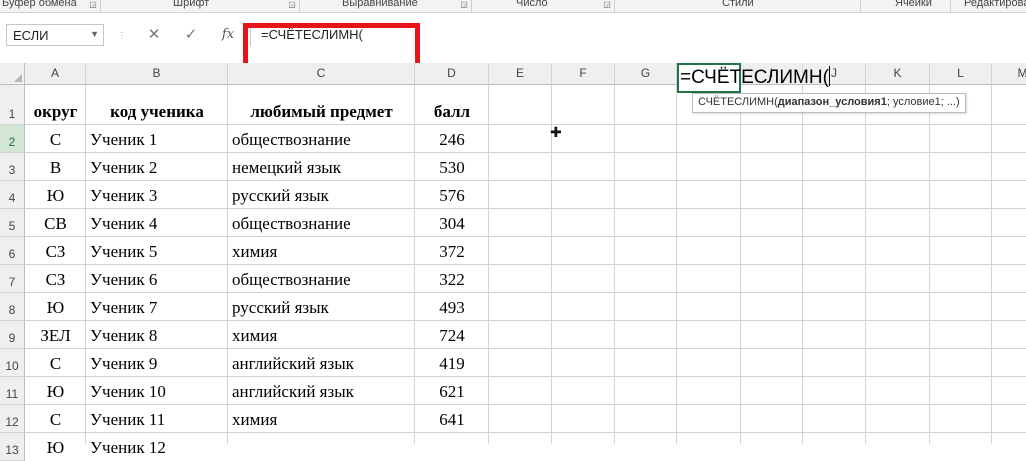 Image resolution: width=1026 pixels, height=461 pixels. I want to click on row-header-12: 12, so click(12, 419).